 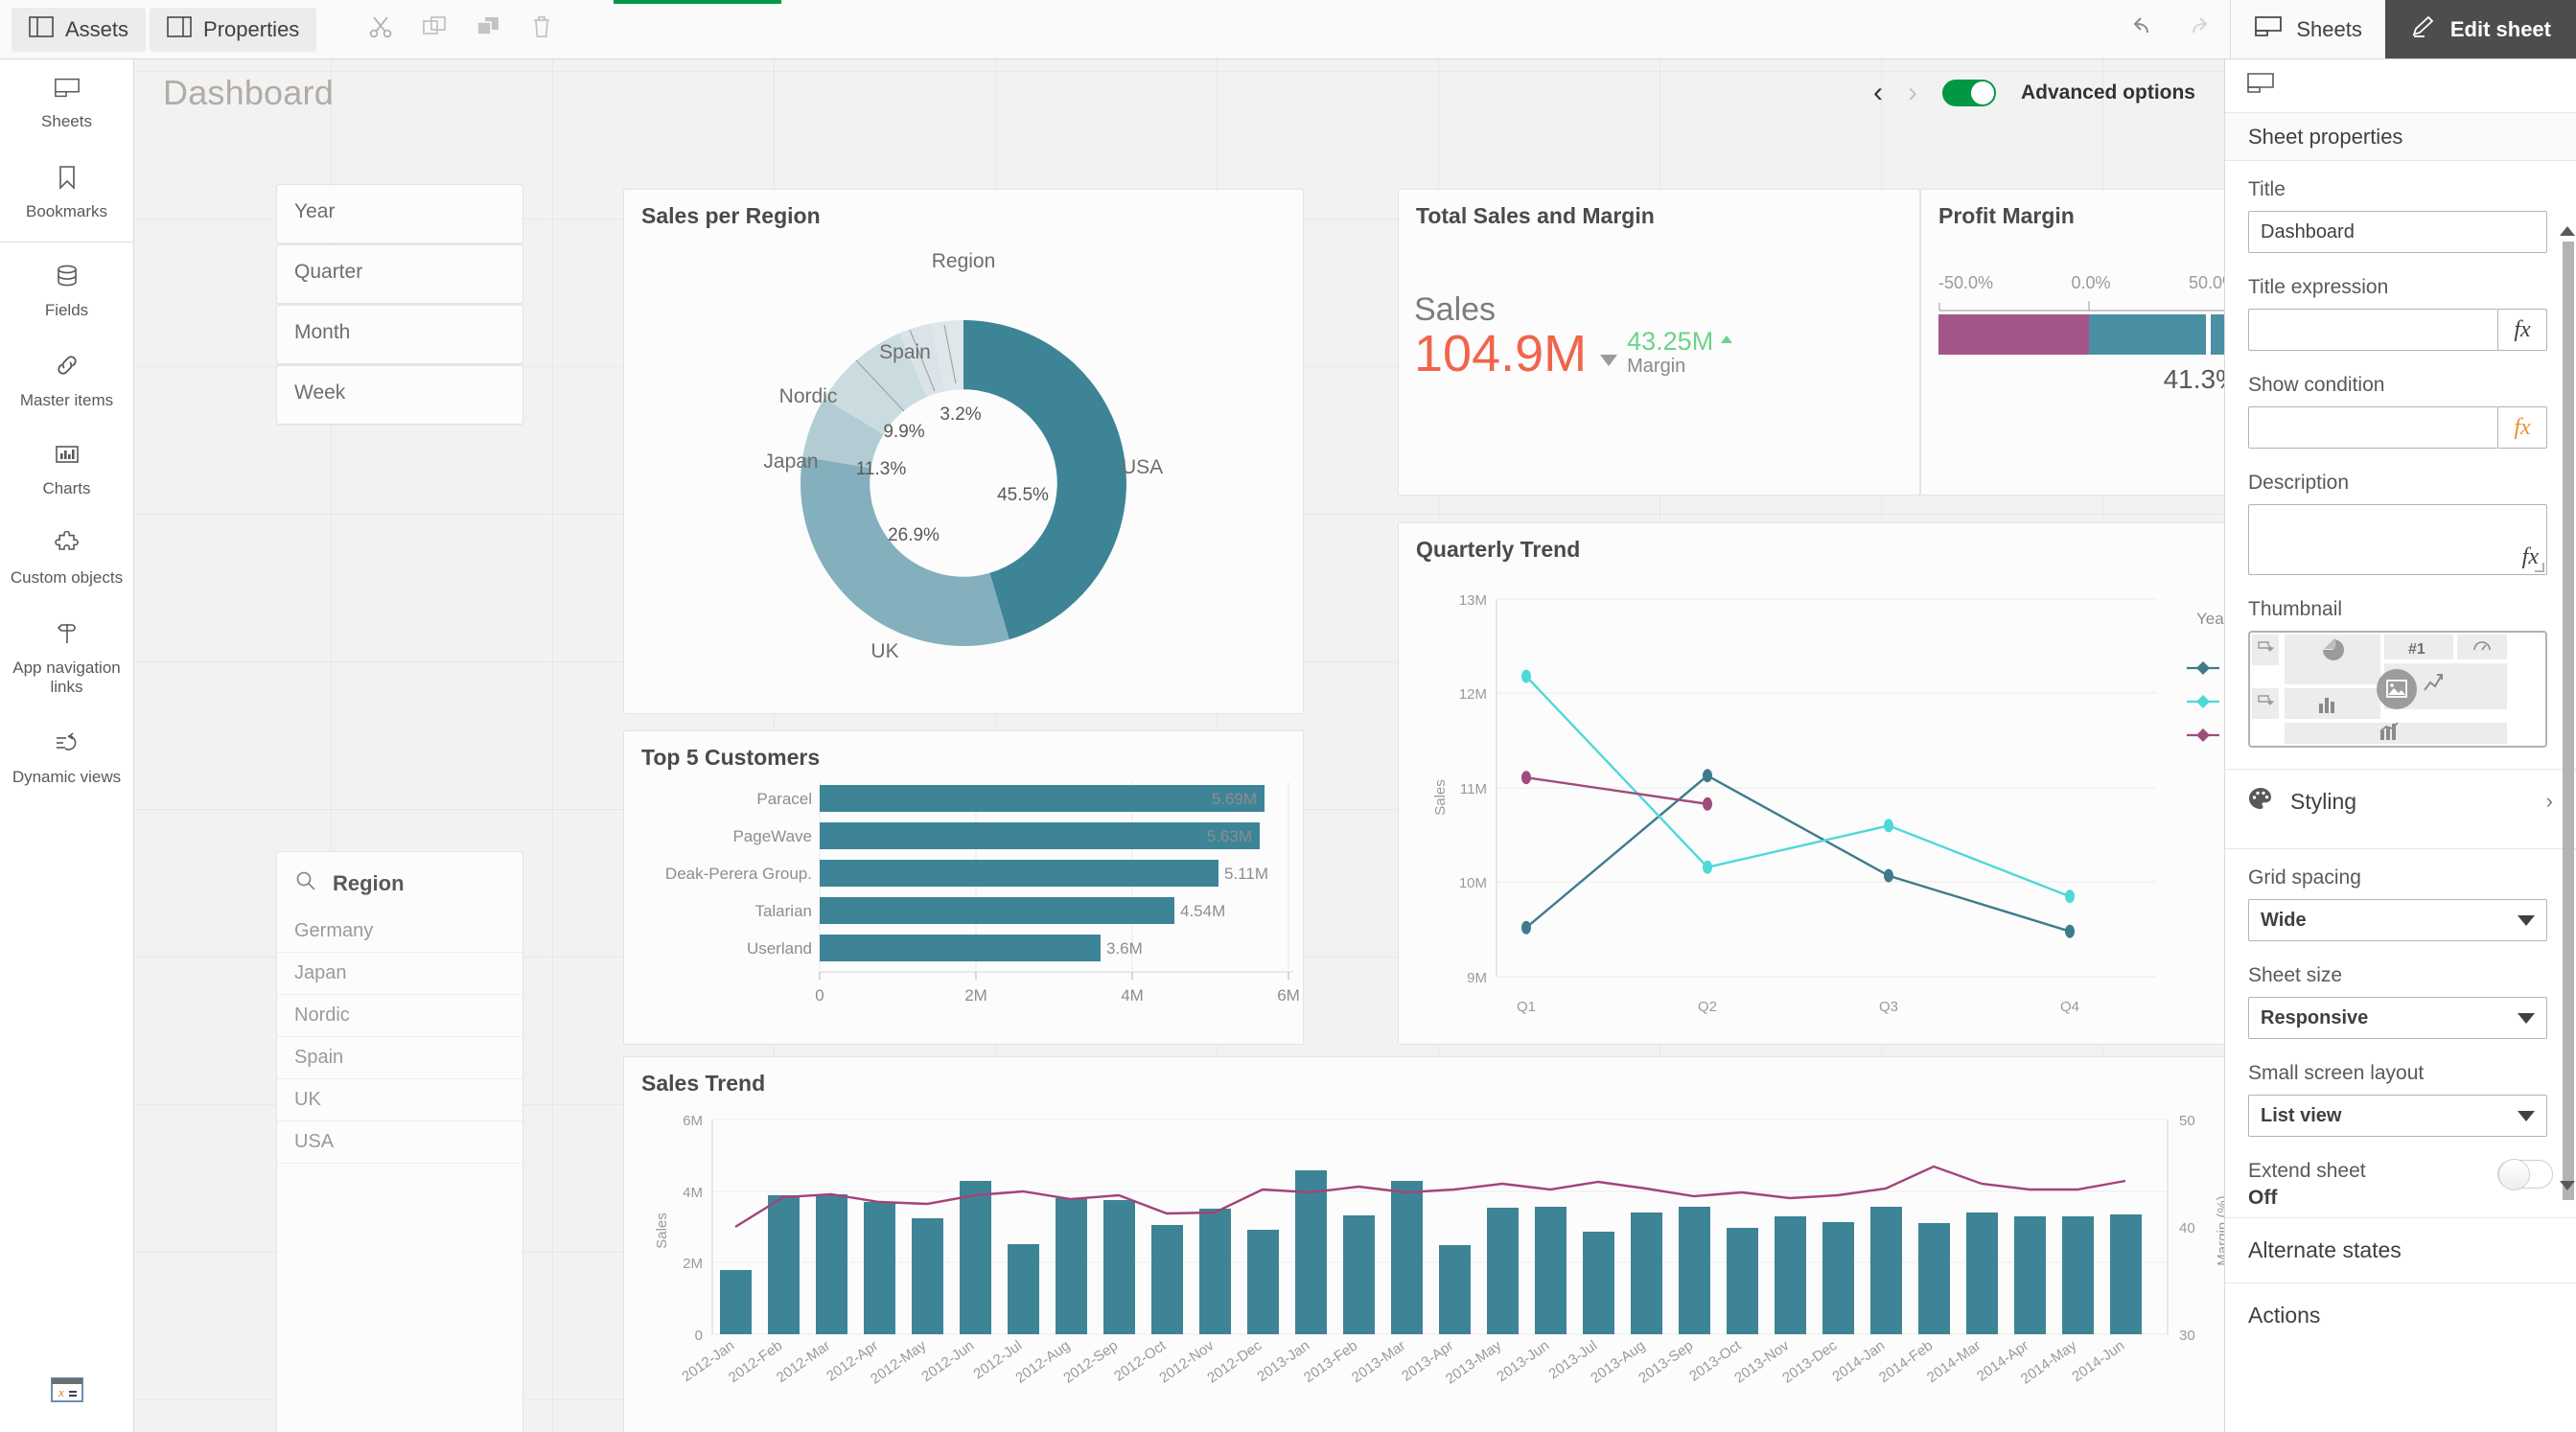 What do you see at coordinates (2525, 1174) in the screenshot?
I see `extend-sheet-toggle` at bounding box center [2525, 1174].